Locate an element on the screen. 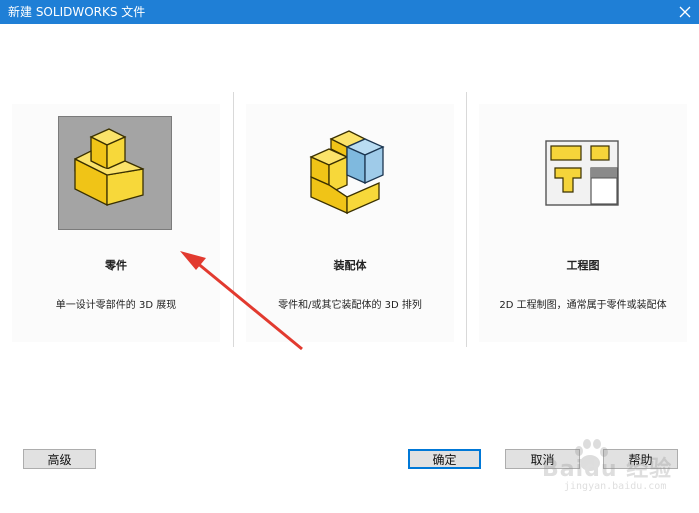 This screenshot has width=699, height=513. assembly-thumbnail is located at coordinates (349, 173).